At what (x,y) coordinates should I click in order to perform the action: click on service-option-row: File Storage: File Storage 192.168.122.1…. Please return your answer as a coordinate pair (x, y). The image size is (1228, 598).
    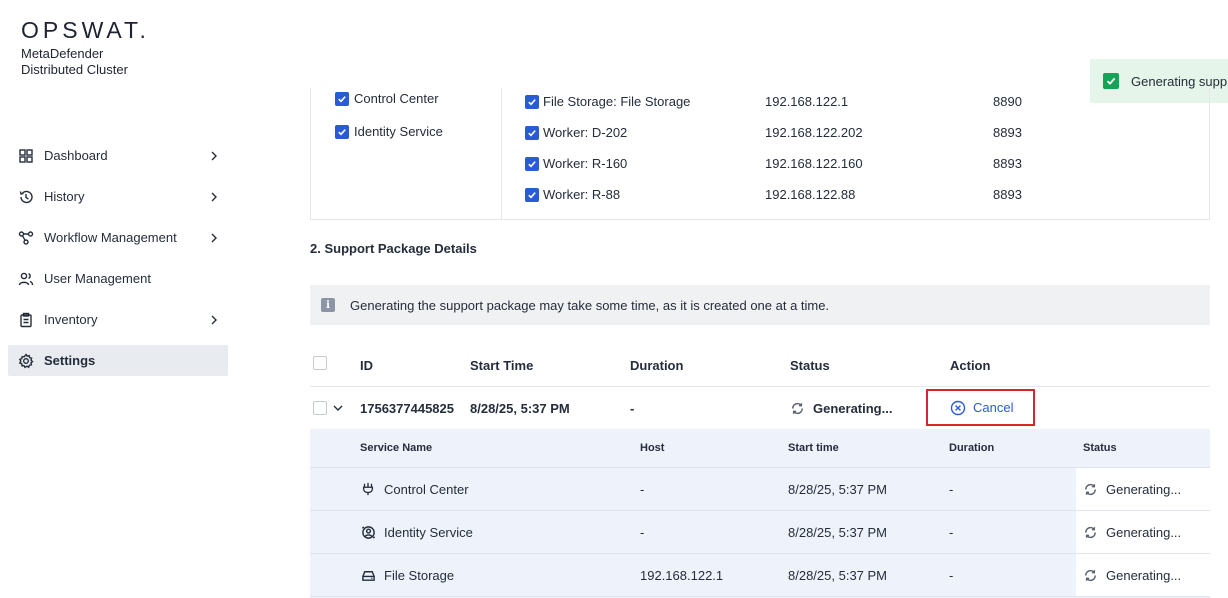
    Looking at the image, I should click on (865, 101).